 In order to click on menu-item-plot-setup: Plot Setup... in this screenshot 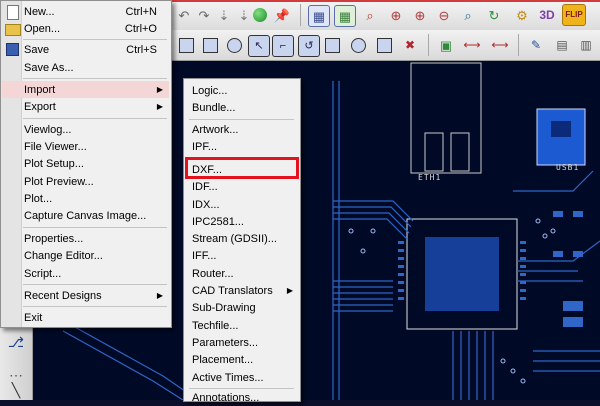, I will do `click(85, 163)`.